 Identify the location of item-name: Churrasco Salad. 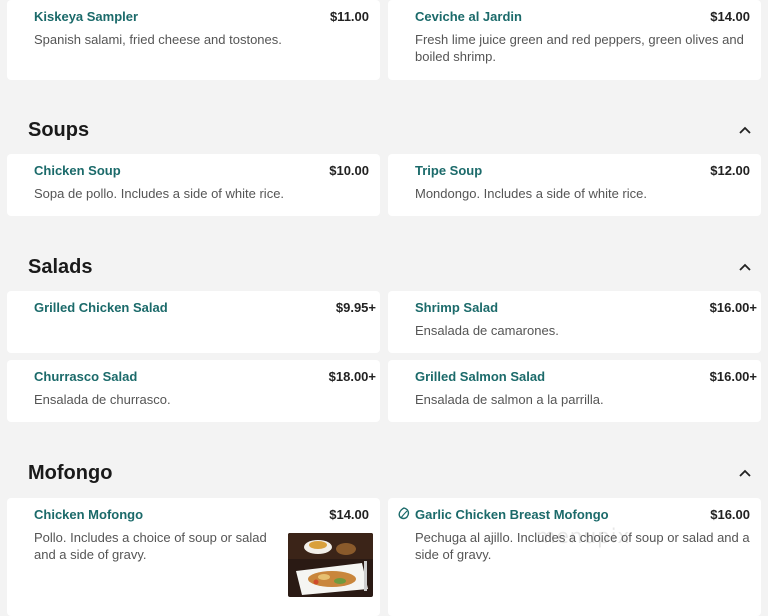
(86, 376).